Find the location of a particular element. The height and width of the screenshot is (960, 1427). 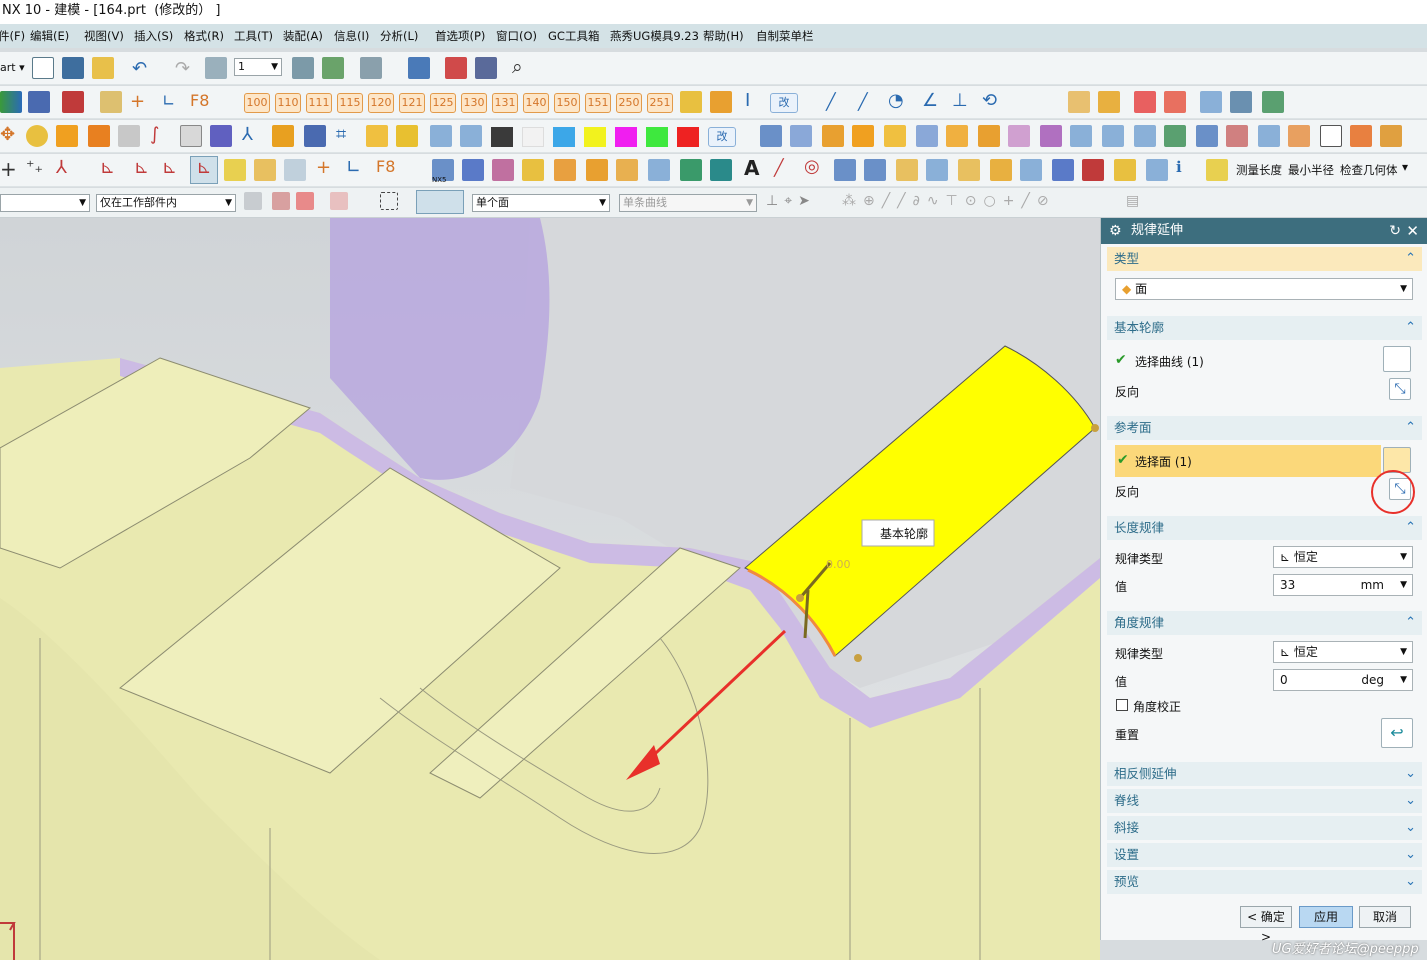

menu-yanxiu: 燕秀UG模具9.23 is located at coordinates (654, 36).